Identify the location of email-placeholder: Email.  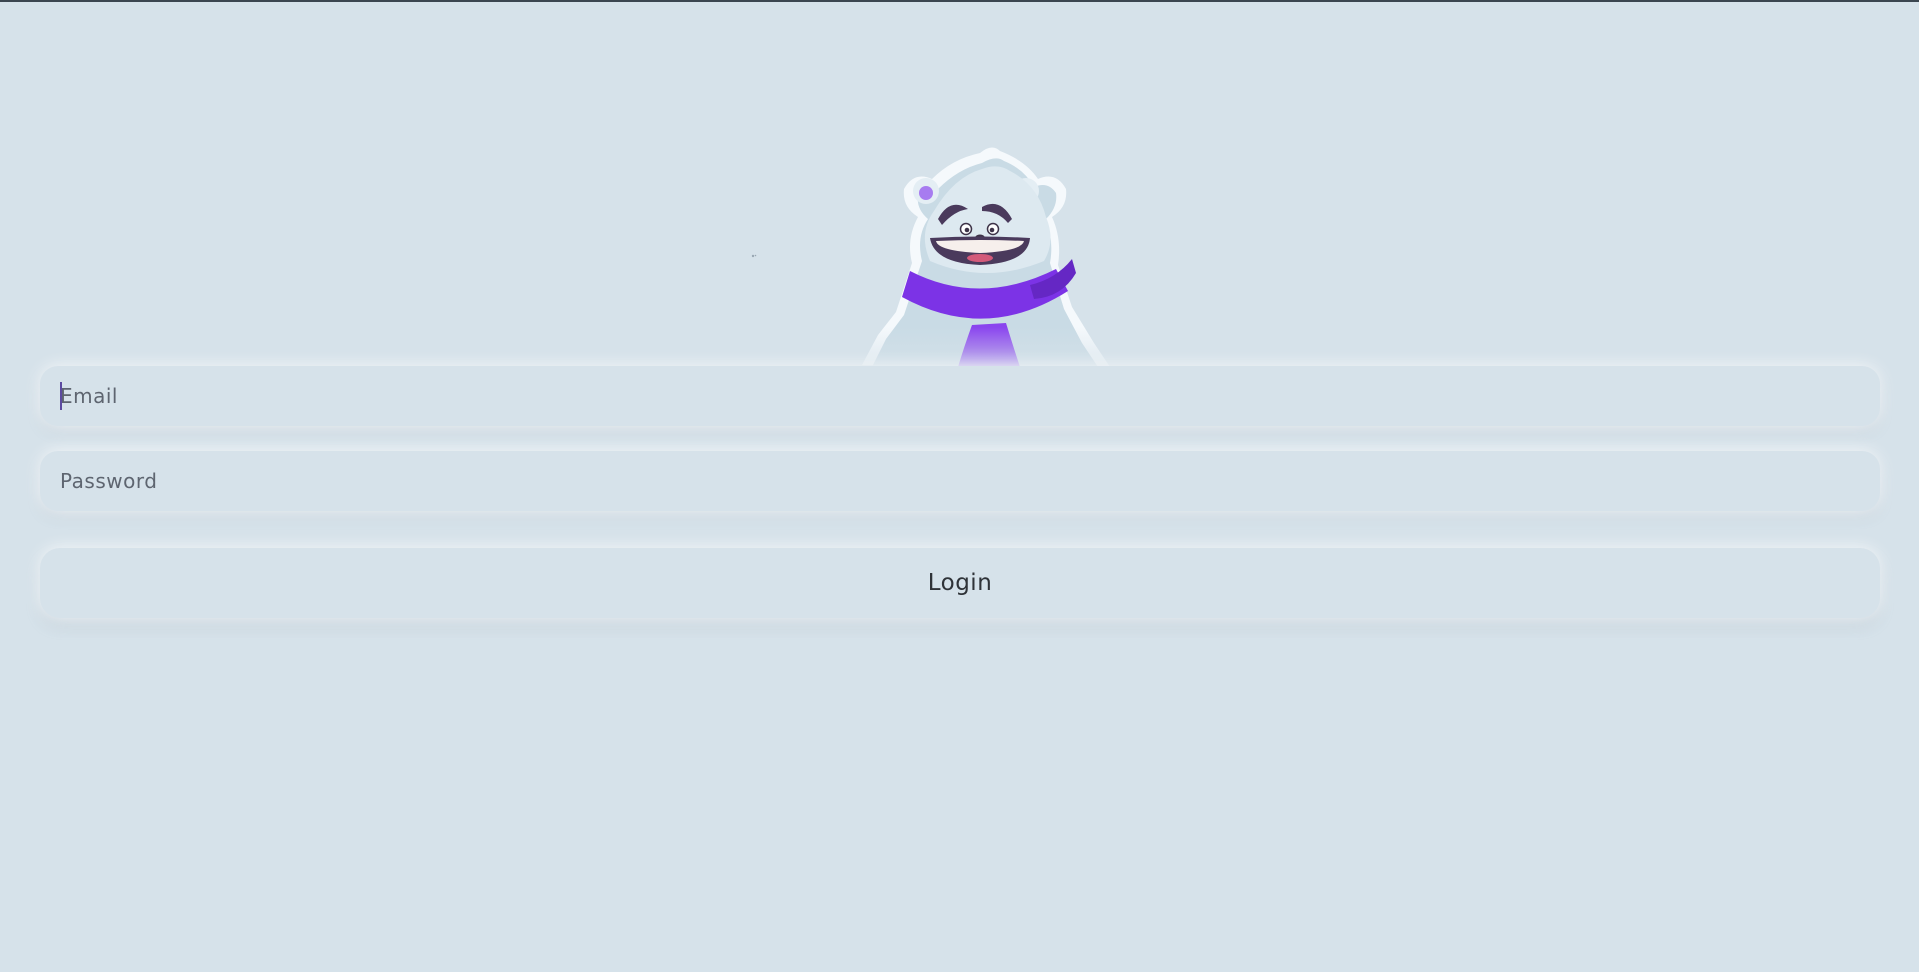
(89, 396).